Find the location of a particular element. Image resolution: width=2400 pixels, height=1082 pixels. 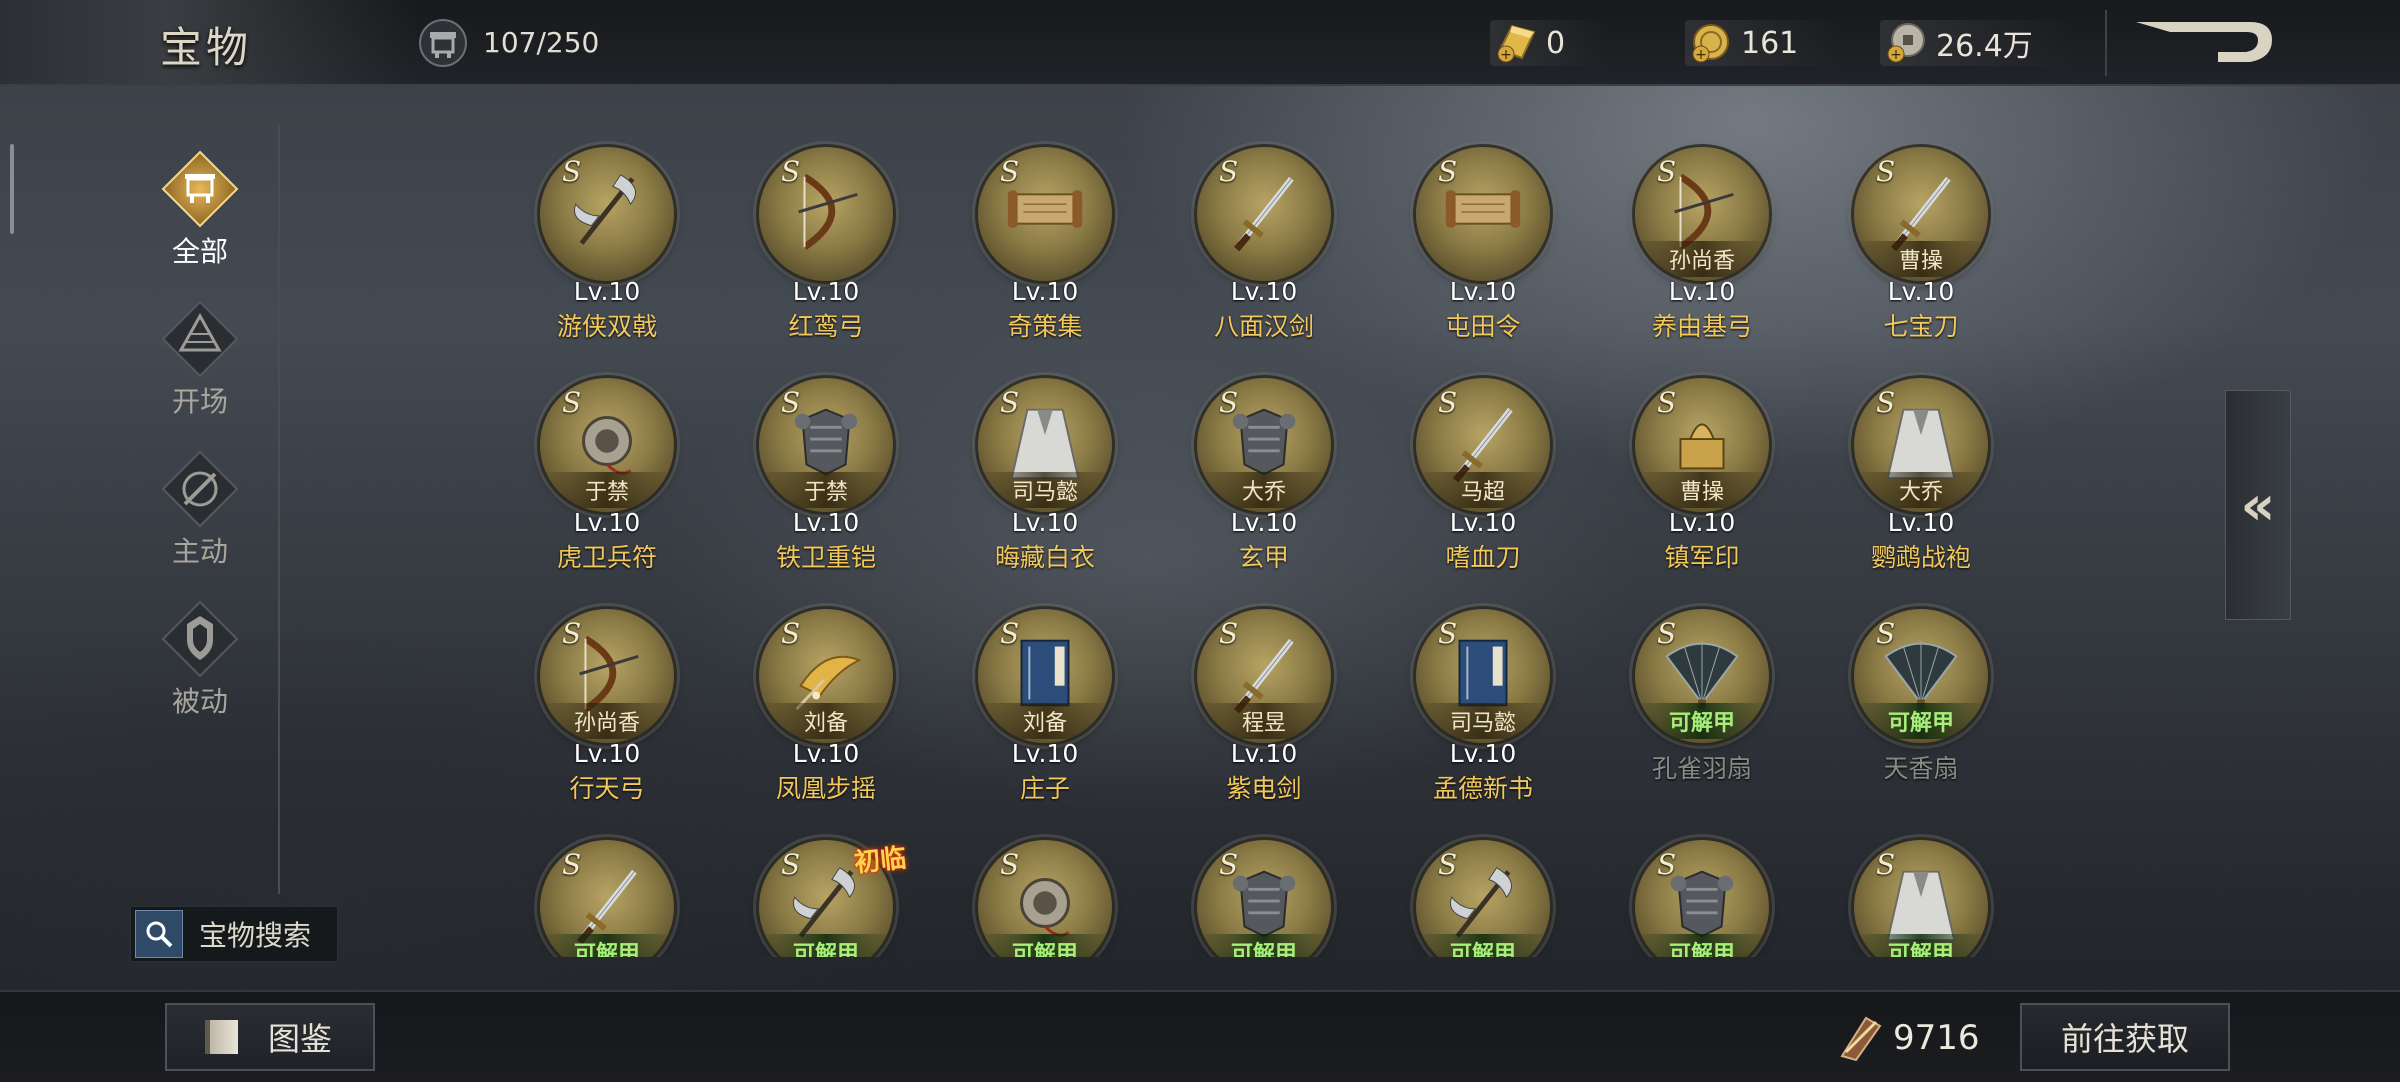

treasure-capacity: 107/250 is located at coordinates (541, 42).